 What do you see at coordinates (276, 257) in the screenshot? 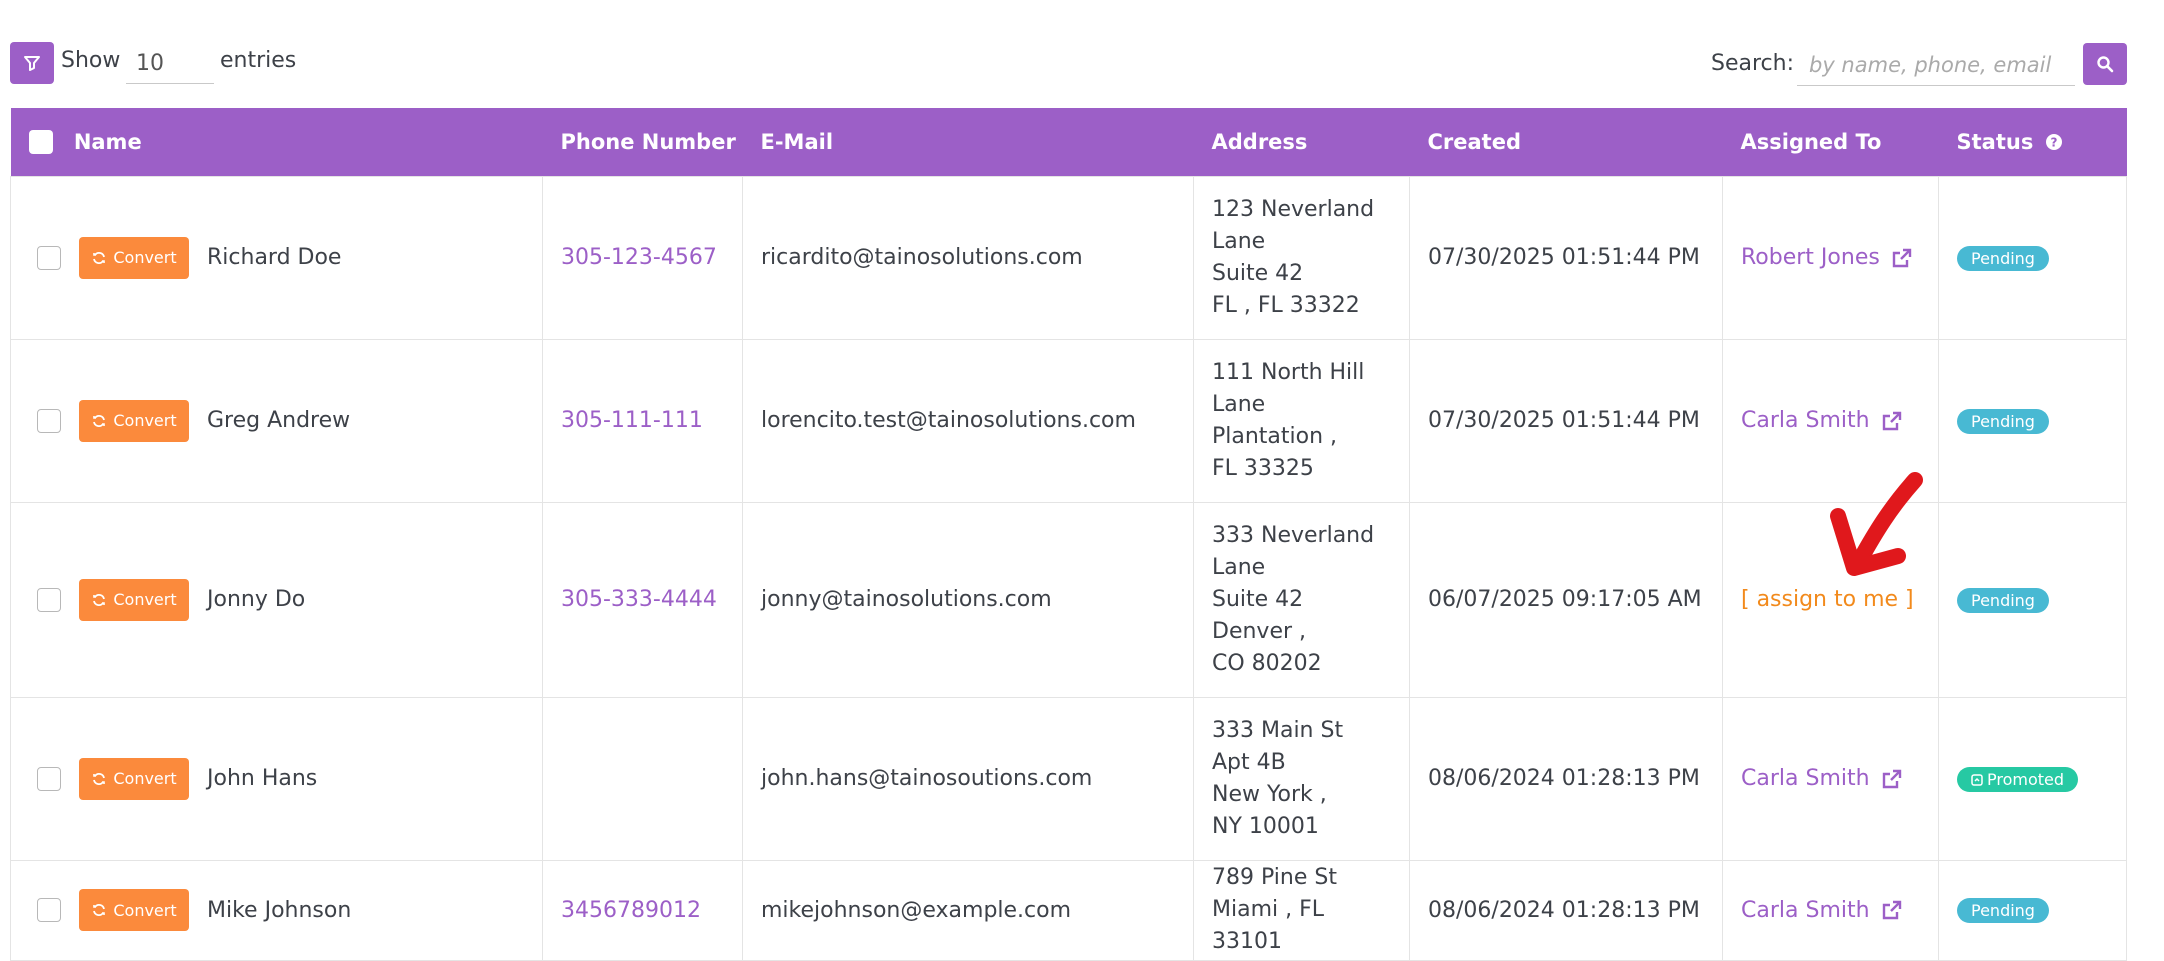
I see `name-cell: Convert Richard Doe` at bounding box center [276, 257].